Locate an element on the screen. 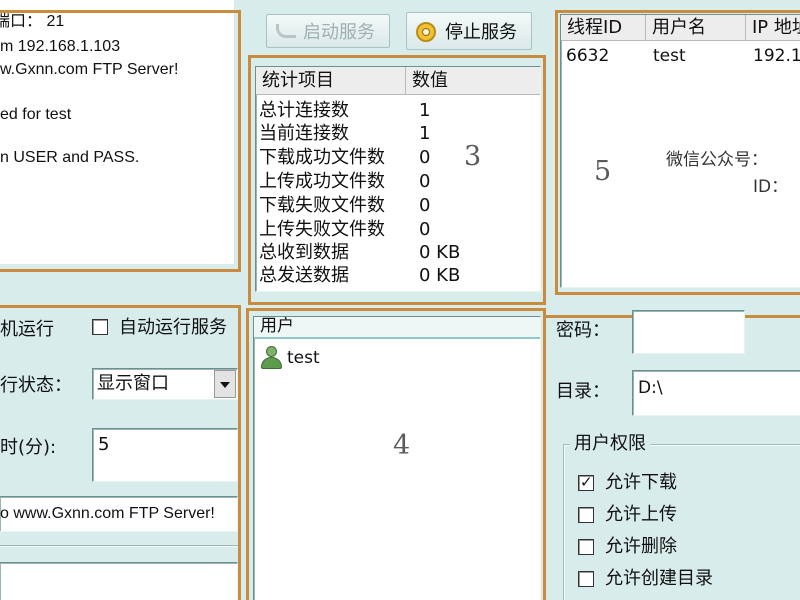  annotation-number: 4 is located at coordinates (402, 445).